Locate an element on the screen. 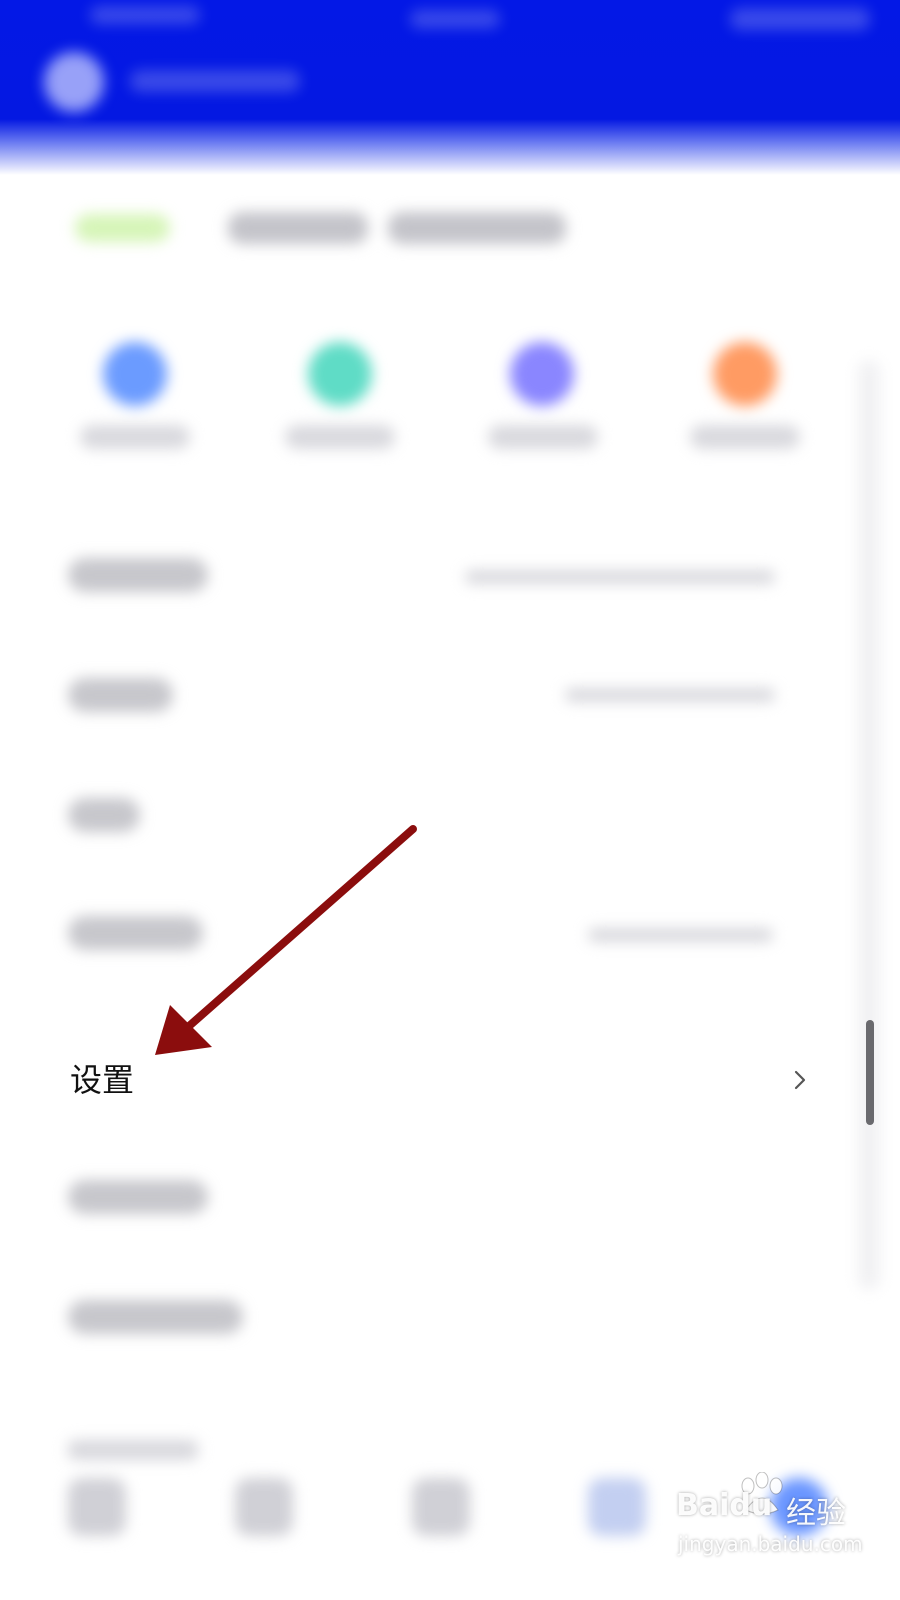 This screenshot has width=900, height=1600. header-actions-blurred is located at coordinates (800, 19).